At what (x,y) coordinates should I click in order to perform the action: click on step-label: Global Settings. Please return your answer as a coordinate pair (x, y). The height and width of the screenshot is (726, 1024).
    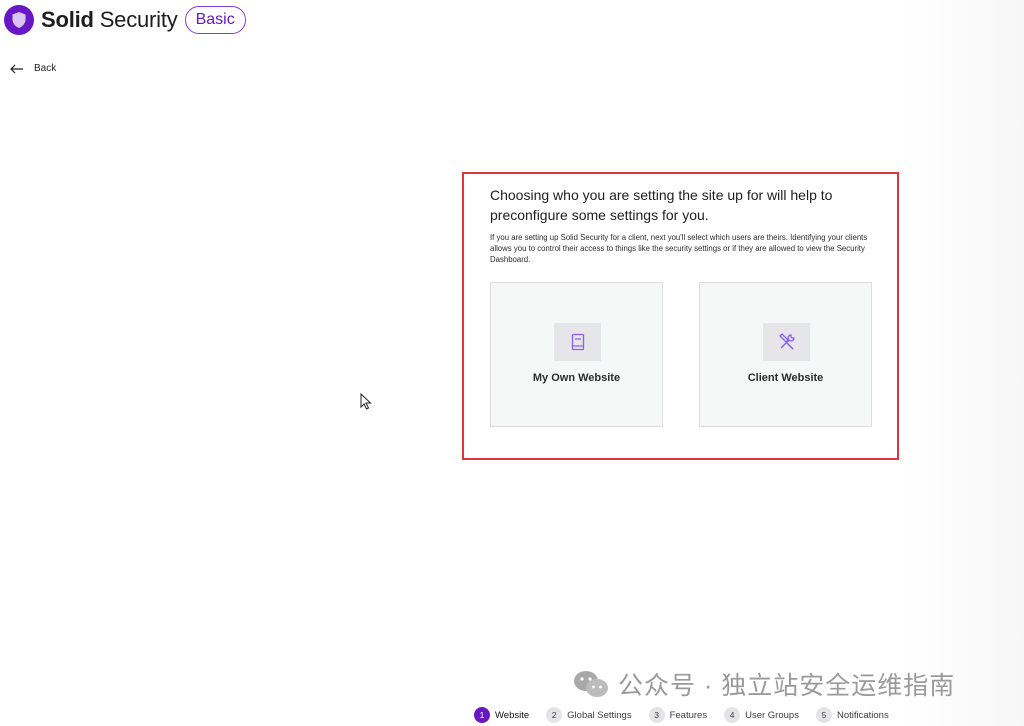
    Looking at the image, I should click on (599, 715).